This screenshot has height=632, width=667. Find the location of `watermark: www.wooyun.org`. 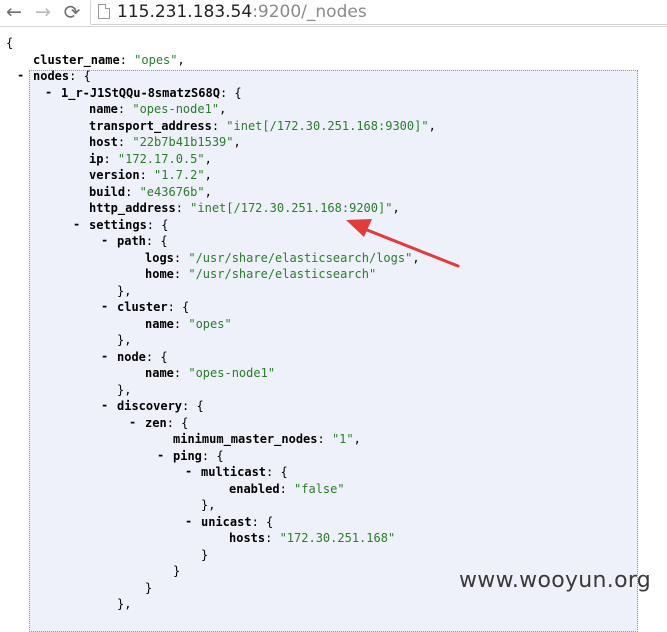

watermark: www.wooyun.org is located at coordinates (555, 580).